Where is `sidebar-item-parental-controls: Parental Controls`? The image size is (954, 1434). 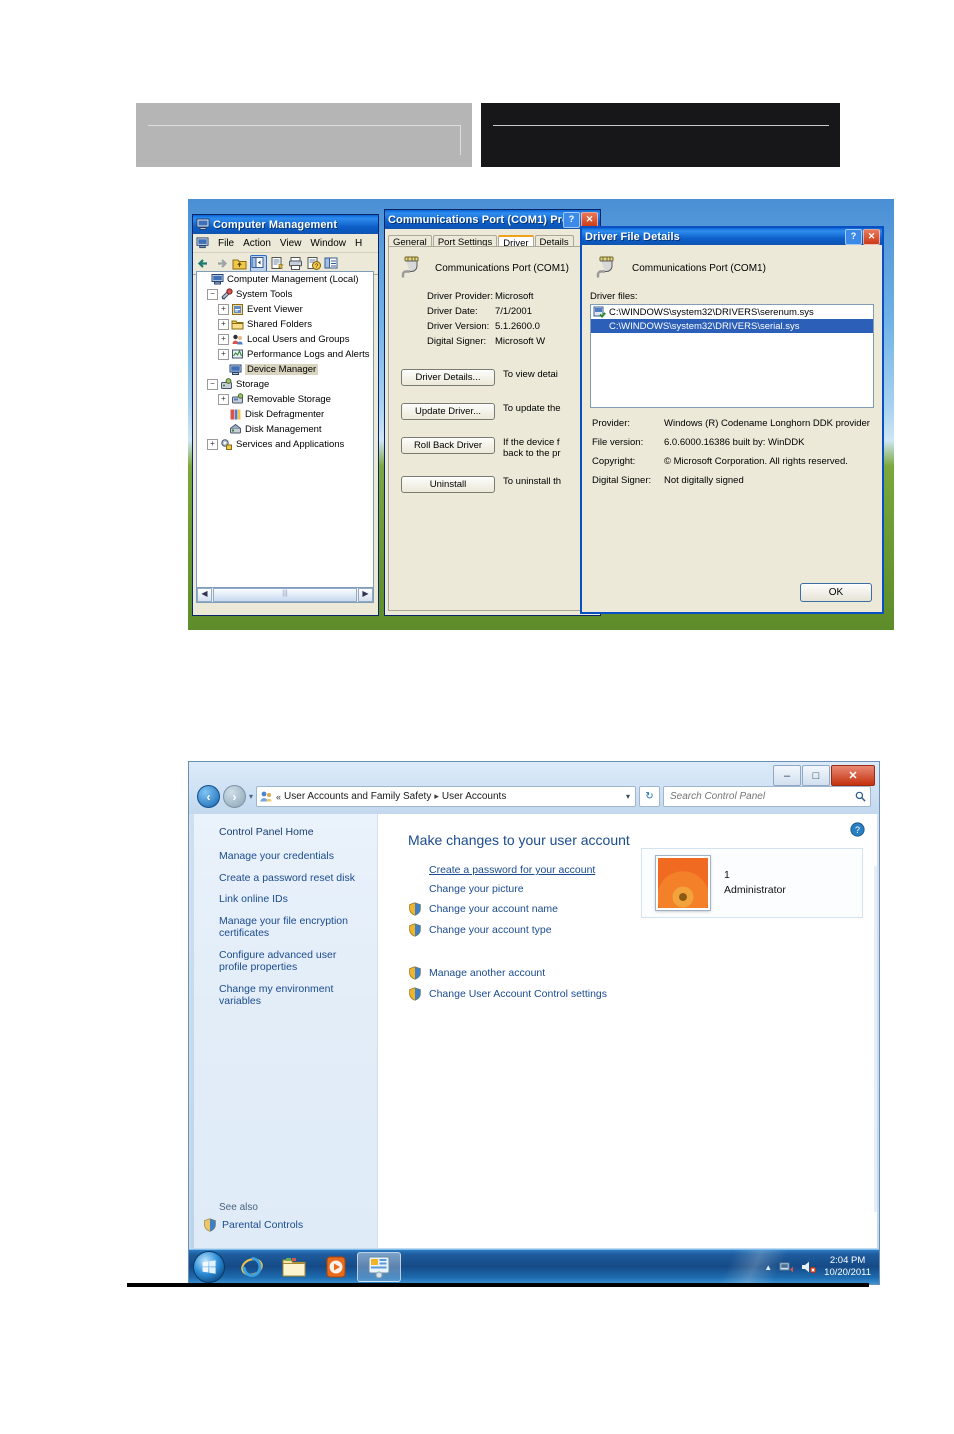 sidebar-item-parental-controls: Parental Controls is located at coordinates (284, 1225).